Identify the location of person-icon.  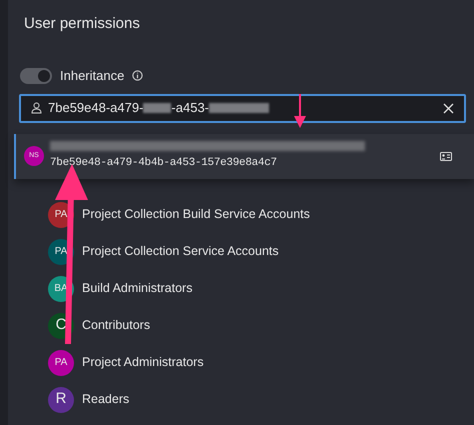
(36, 108).